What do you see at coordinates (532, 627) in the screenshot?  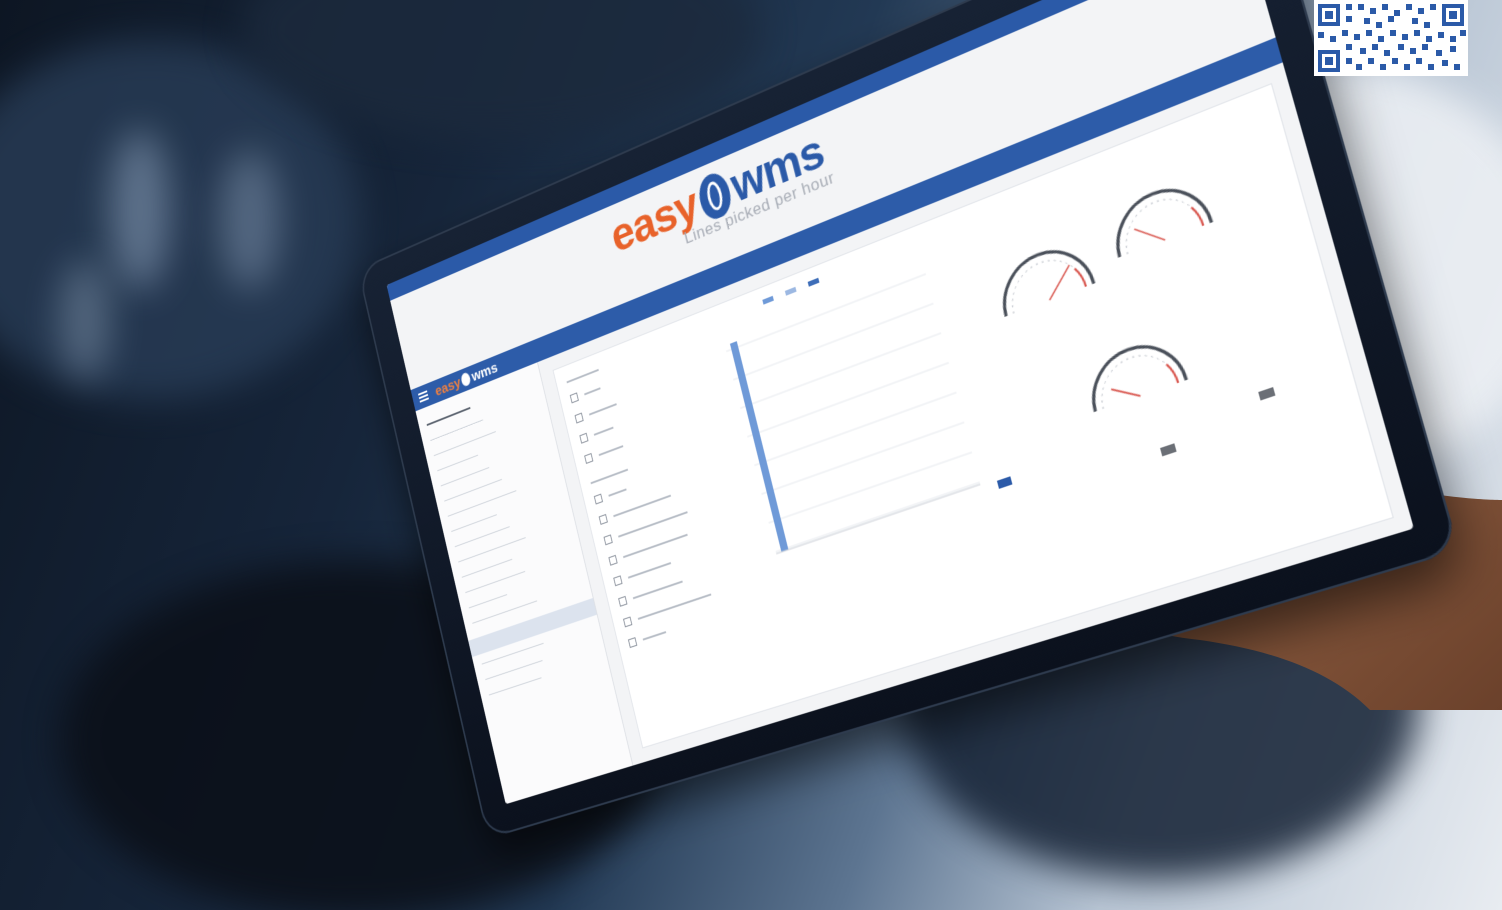 I see `sidebar-item-active` at bounding box center [532, 627].